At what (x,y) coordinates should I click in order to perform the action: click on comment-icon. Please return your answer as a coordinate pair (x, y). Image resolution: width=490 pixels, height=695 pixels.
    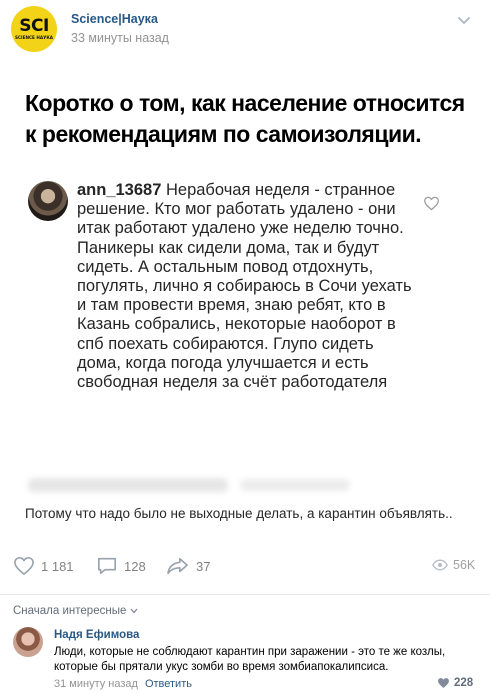
    Looking at the image, I should click on (107, 566).